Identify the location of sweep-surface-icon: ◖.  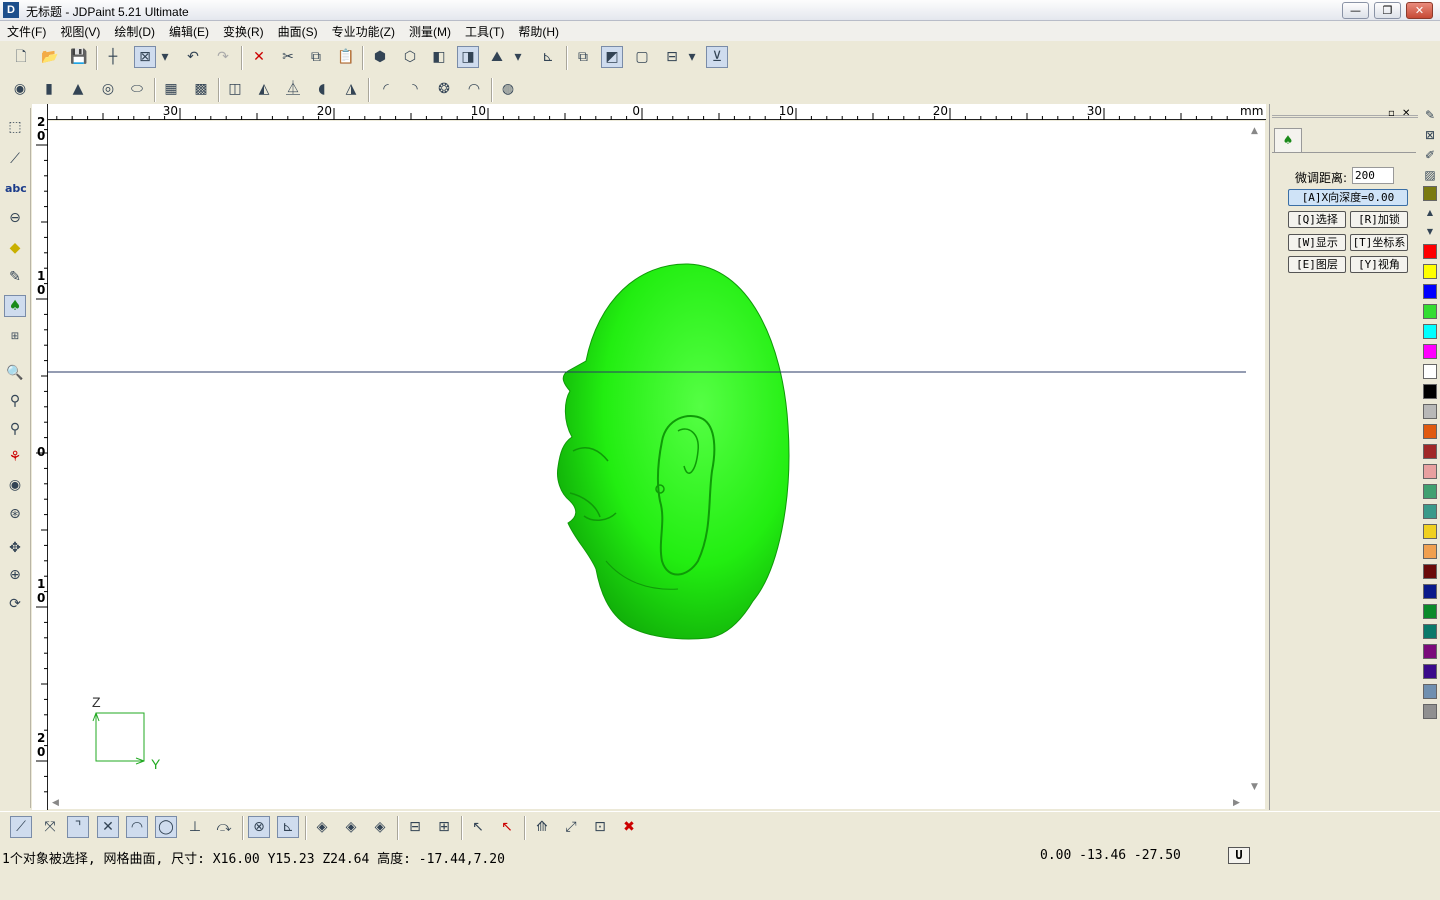
(322, 89).